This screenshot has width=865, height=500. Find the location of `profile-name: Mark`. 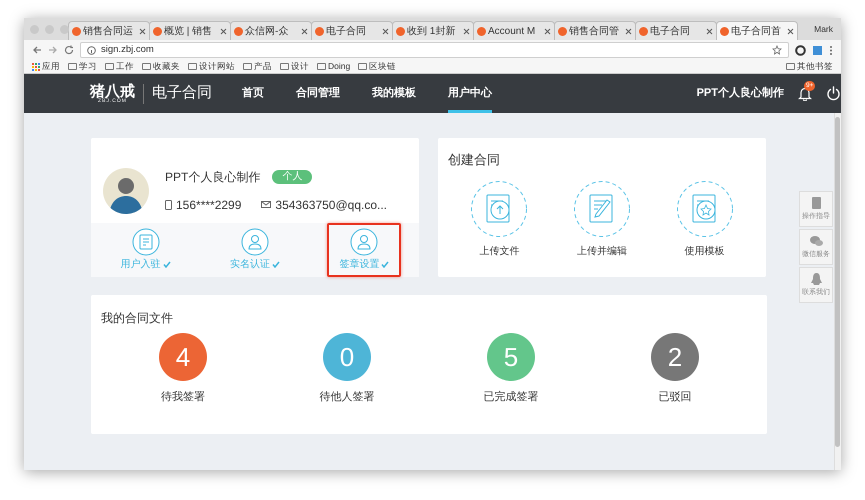

profile-name: Mark is located at coordinates (827, 29).